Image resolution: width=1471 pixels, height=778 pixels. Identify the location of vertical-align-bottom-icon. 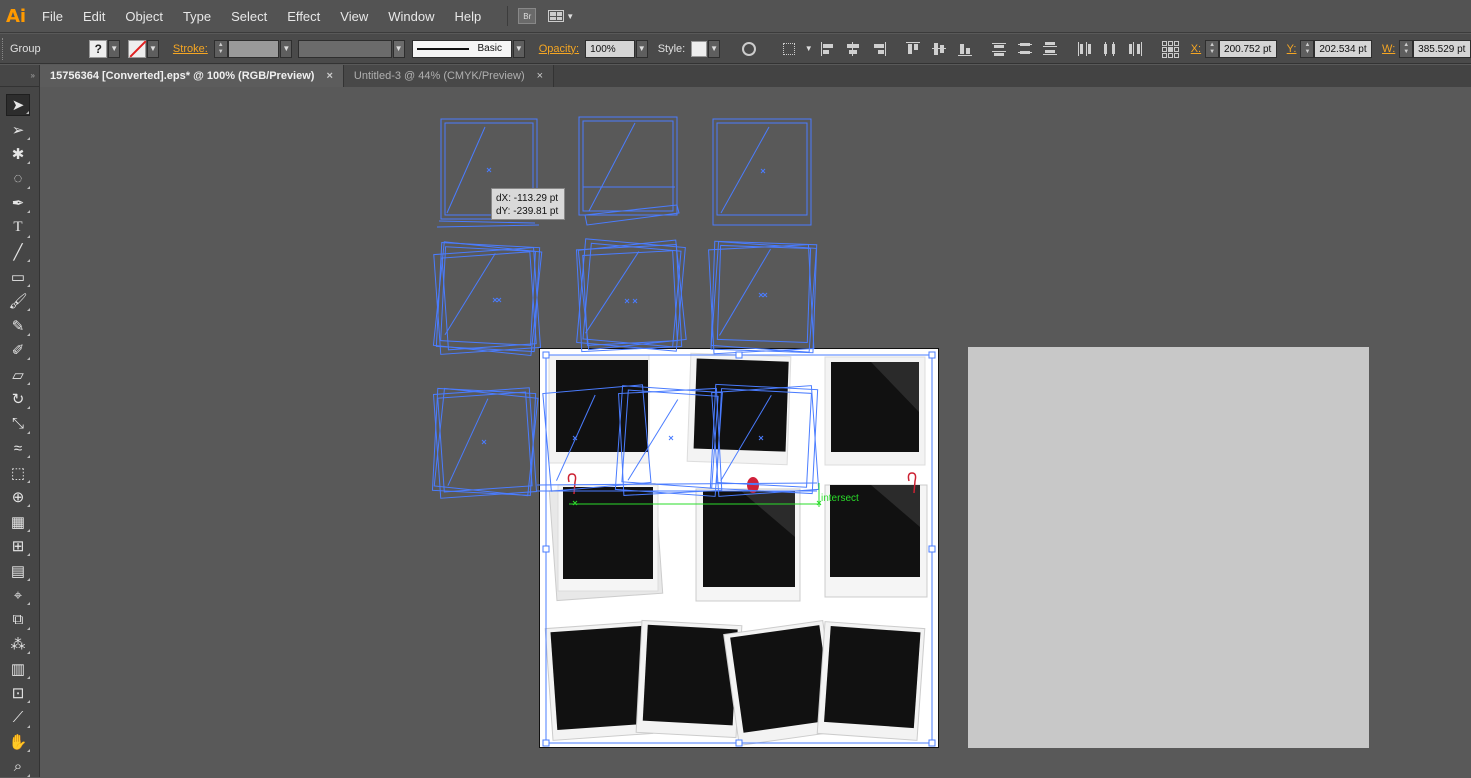
(965, 49).